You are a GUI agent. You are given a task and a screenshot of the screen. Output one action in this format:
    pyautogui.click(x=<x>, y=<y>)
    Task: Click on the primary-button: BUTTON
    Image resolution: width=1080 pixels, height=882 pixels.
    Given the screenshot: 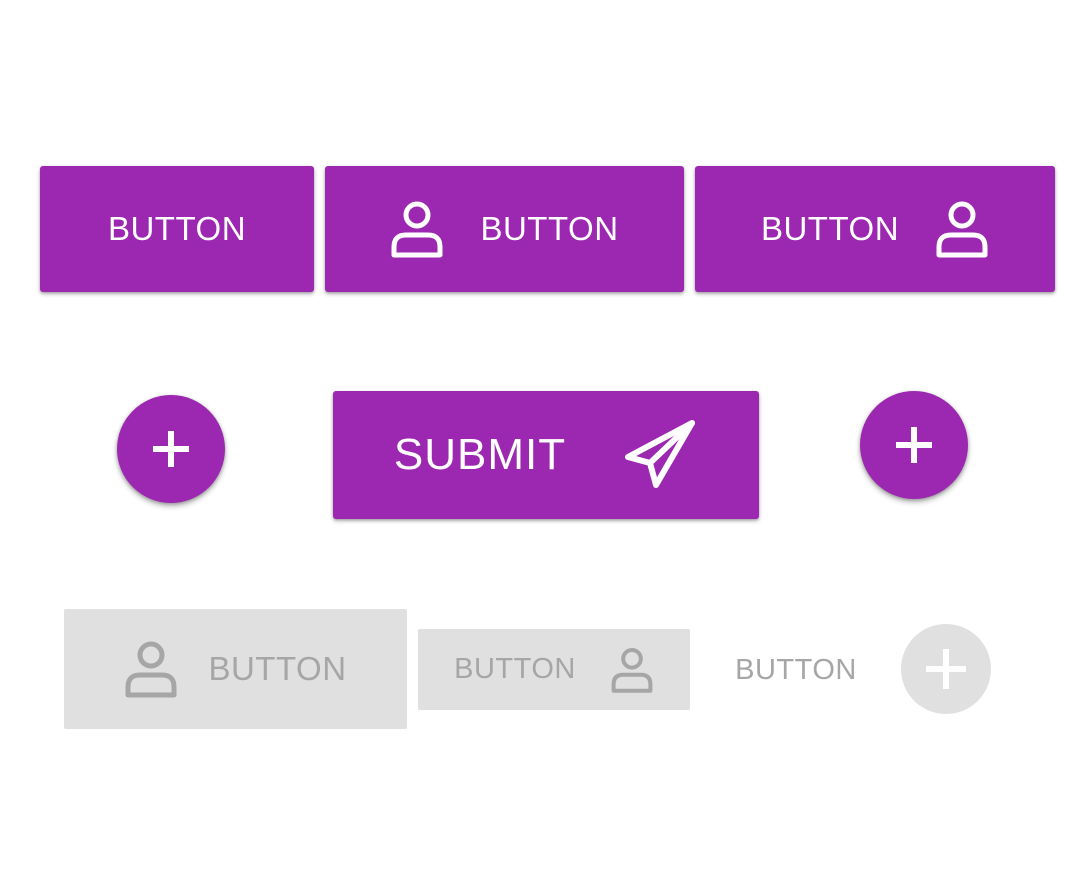 What is the action you would take?
    pyautogui.click(x=177, y=229)
    